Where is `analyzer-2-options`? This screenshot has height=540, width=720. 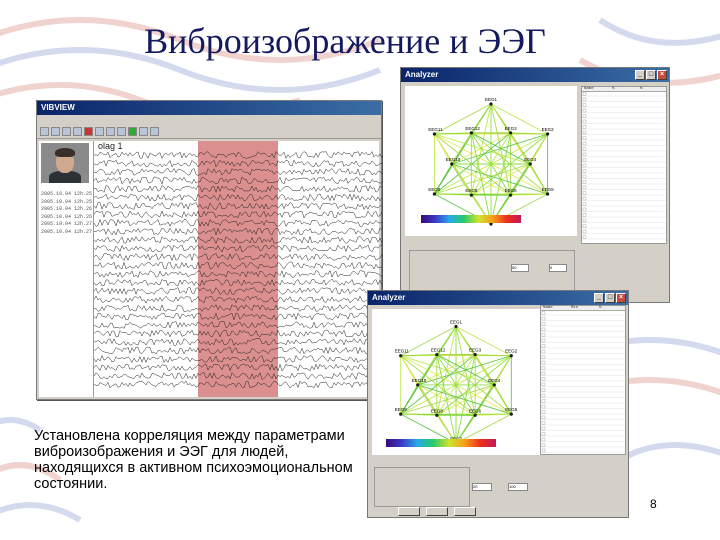 analyzer-2-options is located at coordinates (422, 487).